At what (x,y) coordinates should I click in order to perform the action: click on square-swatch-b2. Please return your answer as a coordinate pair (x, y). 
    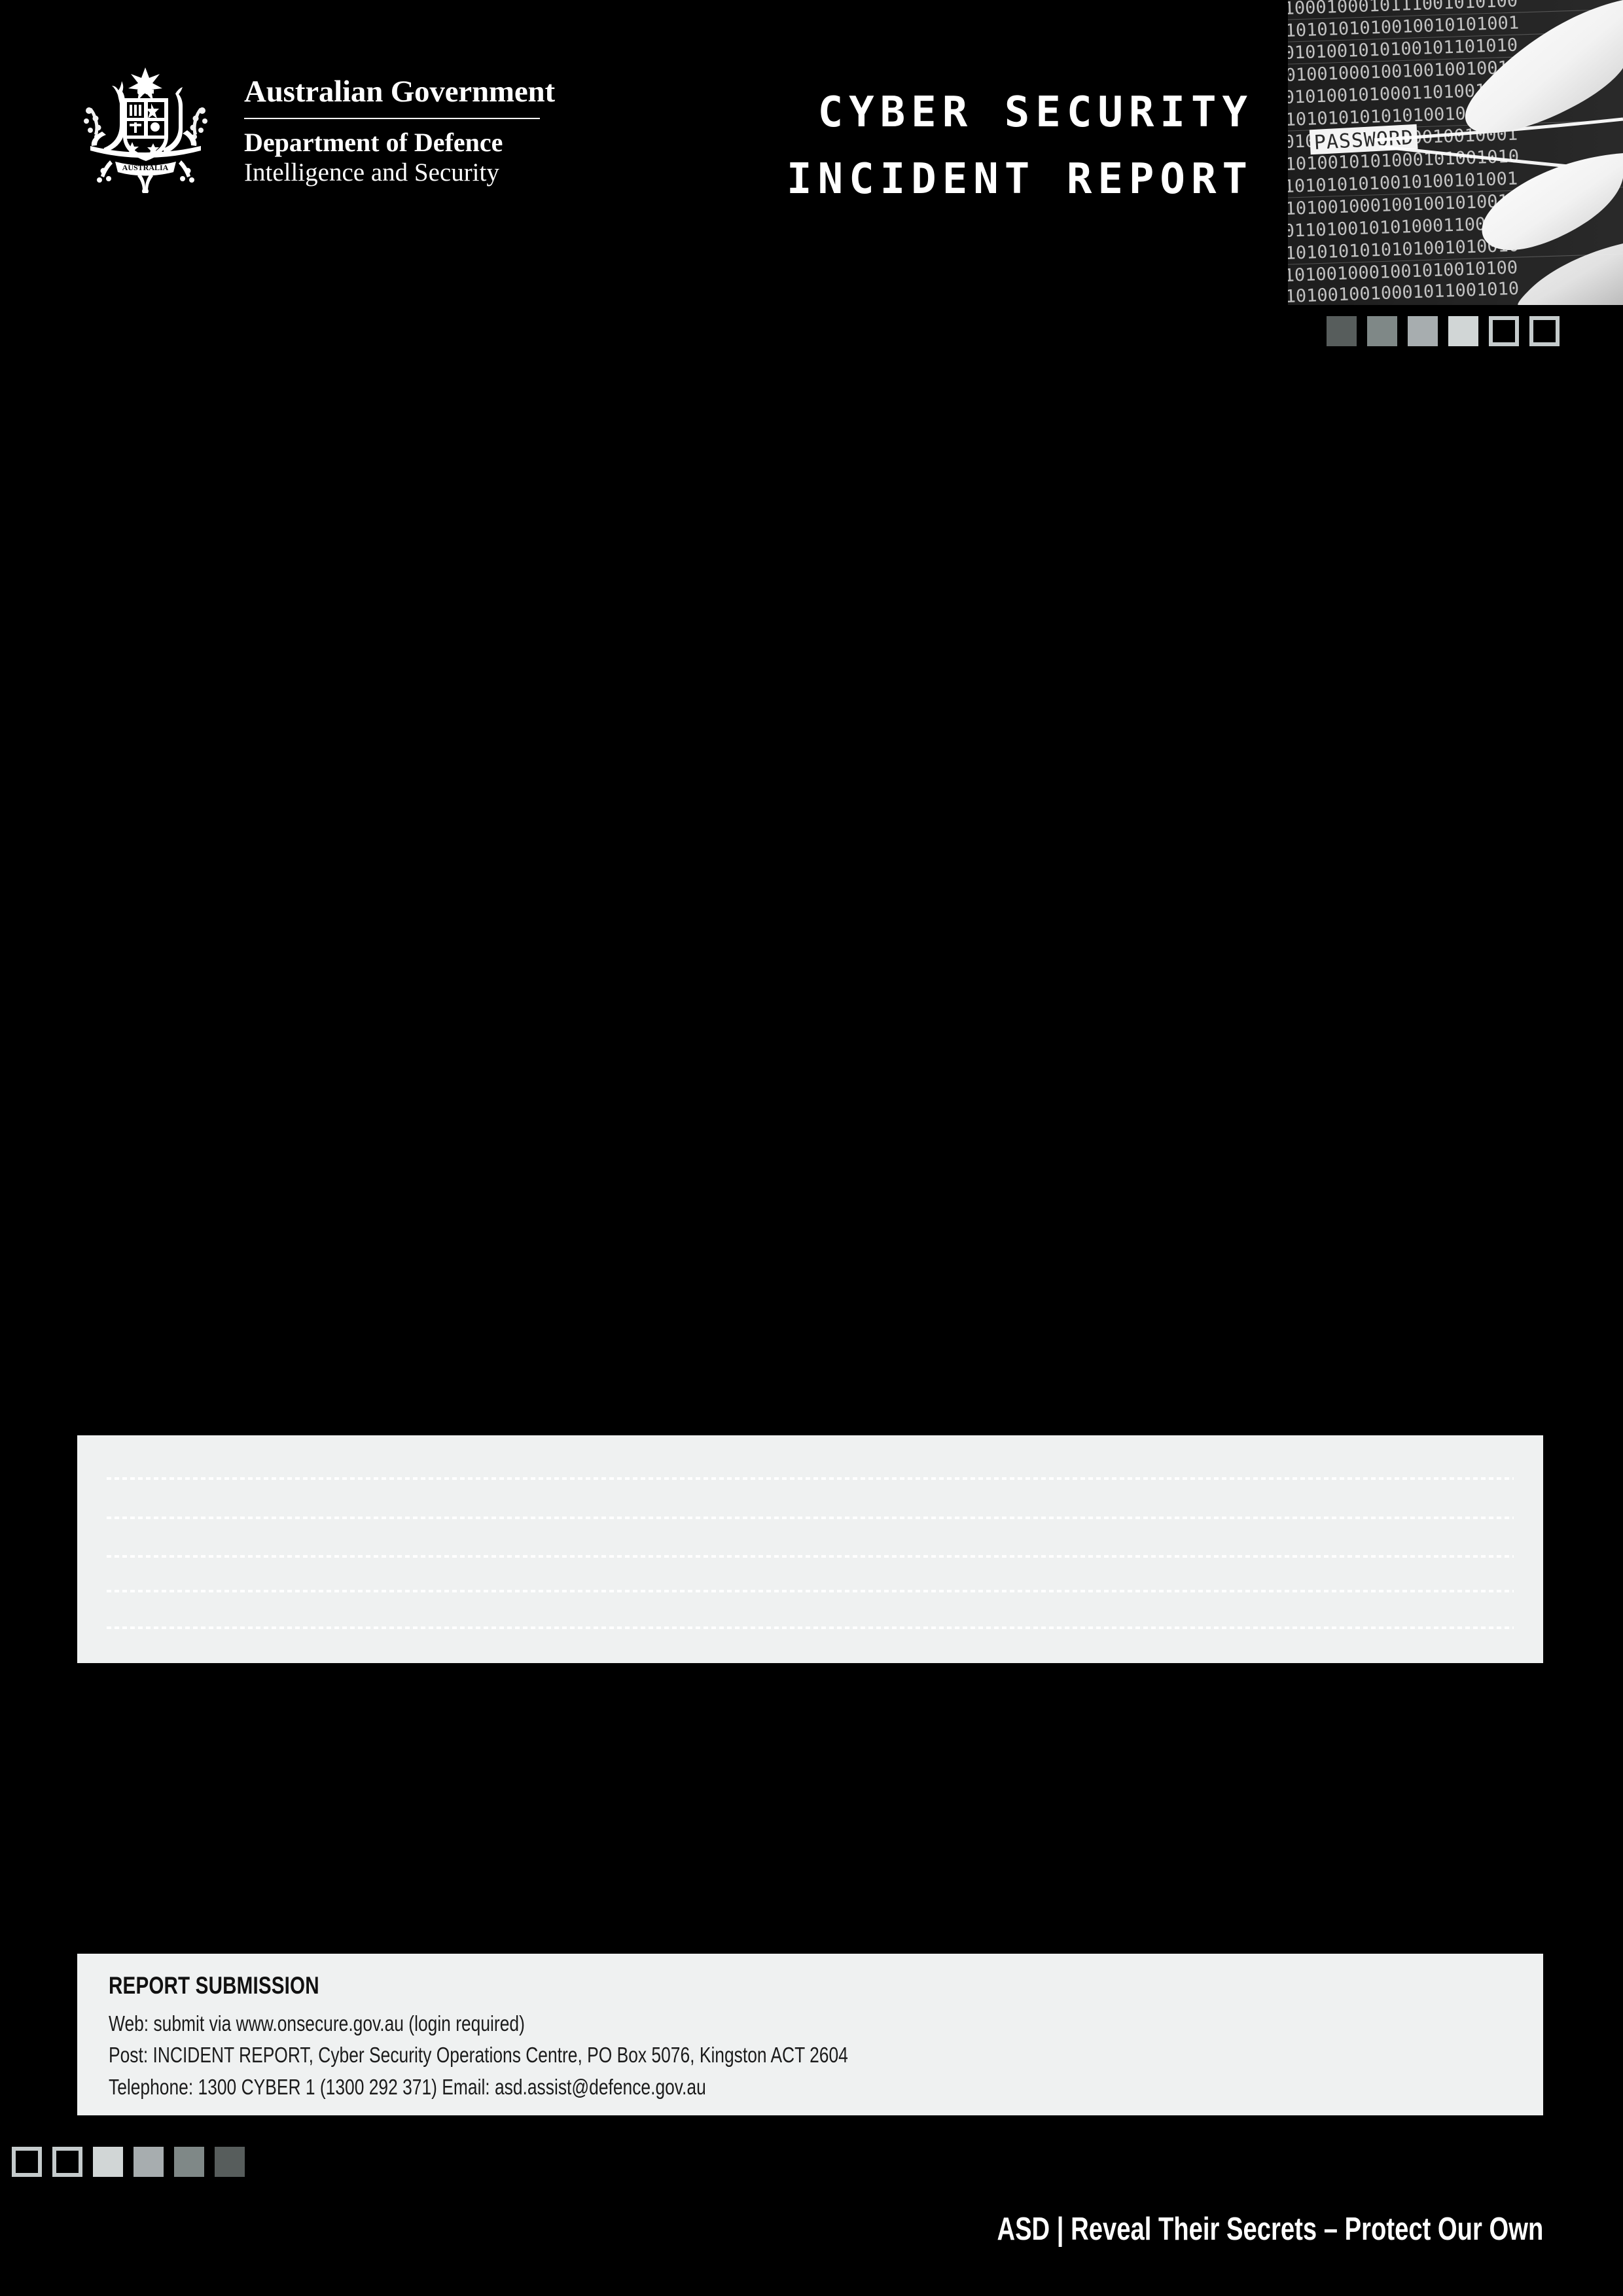
    Looking at the image, I should click on (67, 2162).